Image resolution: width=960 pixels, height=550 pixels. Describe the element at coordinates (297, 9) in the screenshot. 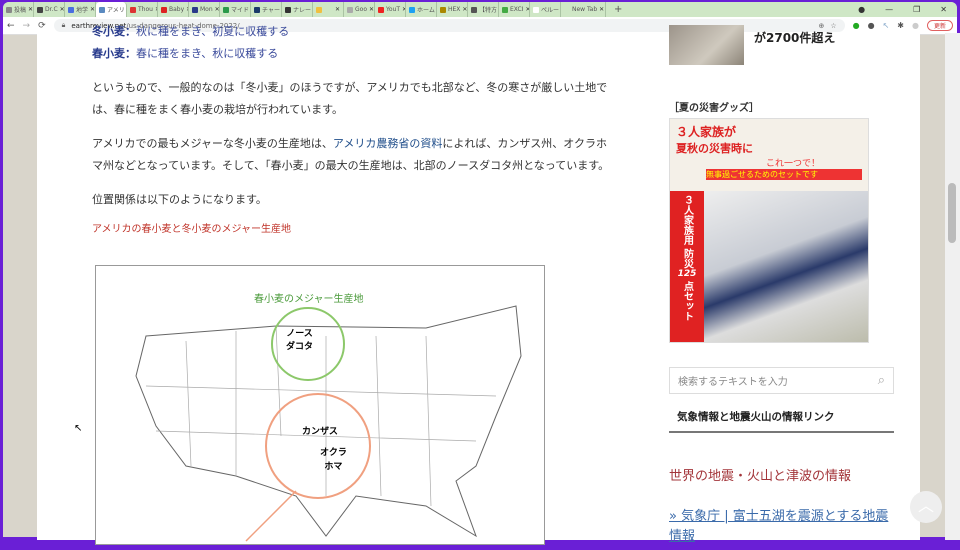

I see `browser-tab: ナレー✕` at that location.